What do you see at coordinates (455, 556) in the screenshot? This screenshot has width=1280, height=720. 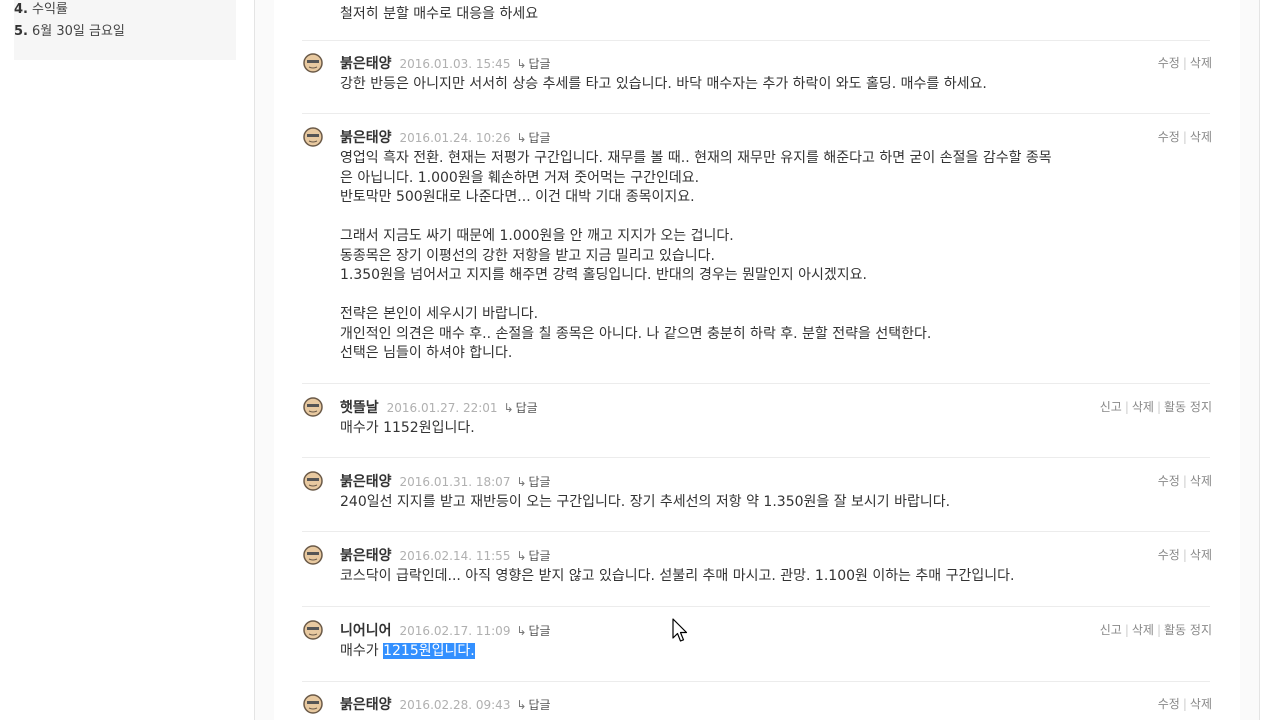 I see `comment-date: 2016.02.14. 11:55` at bounding box center [455, 556].